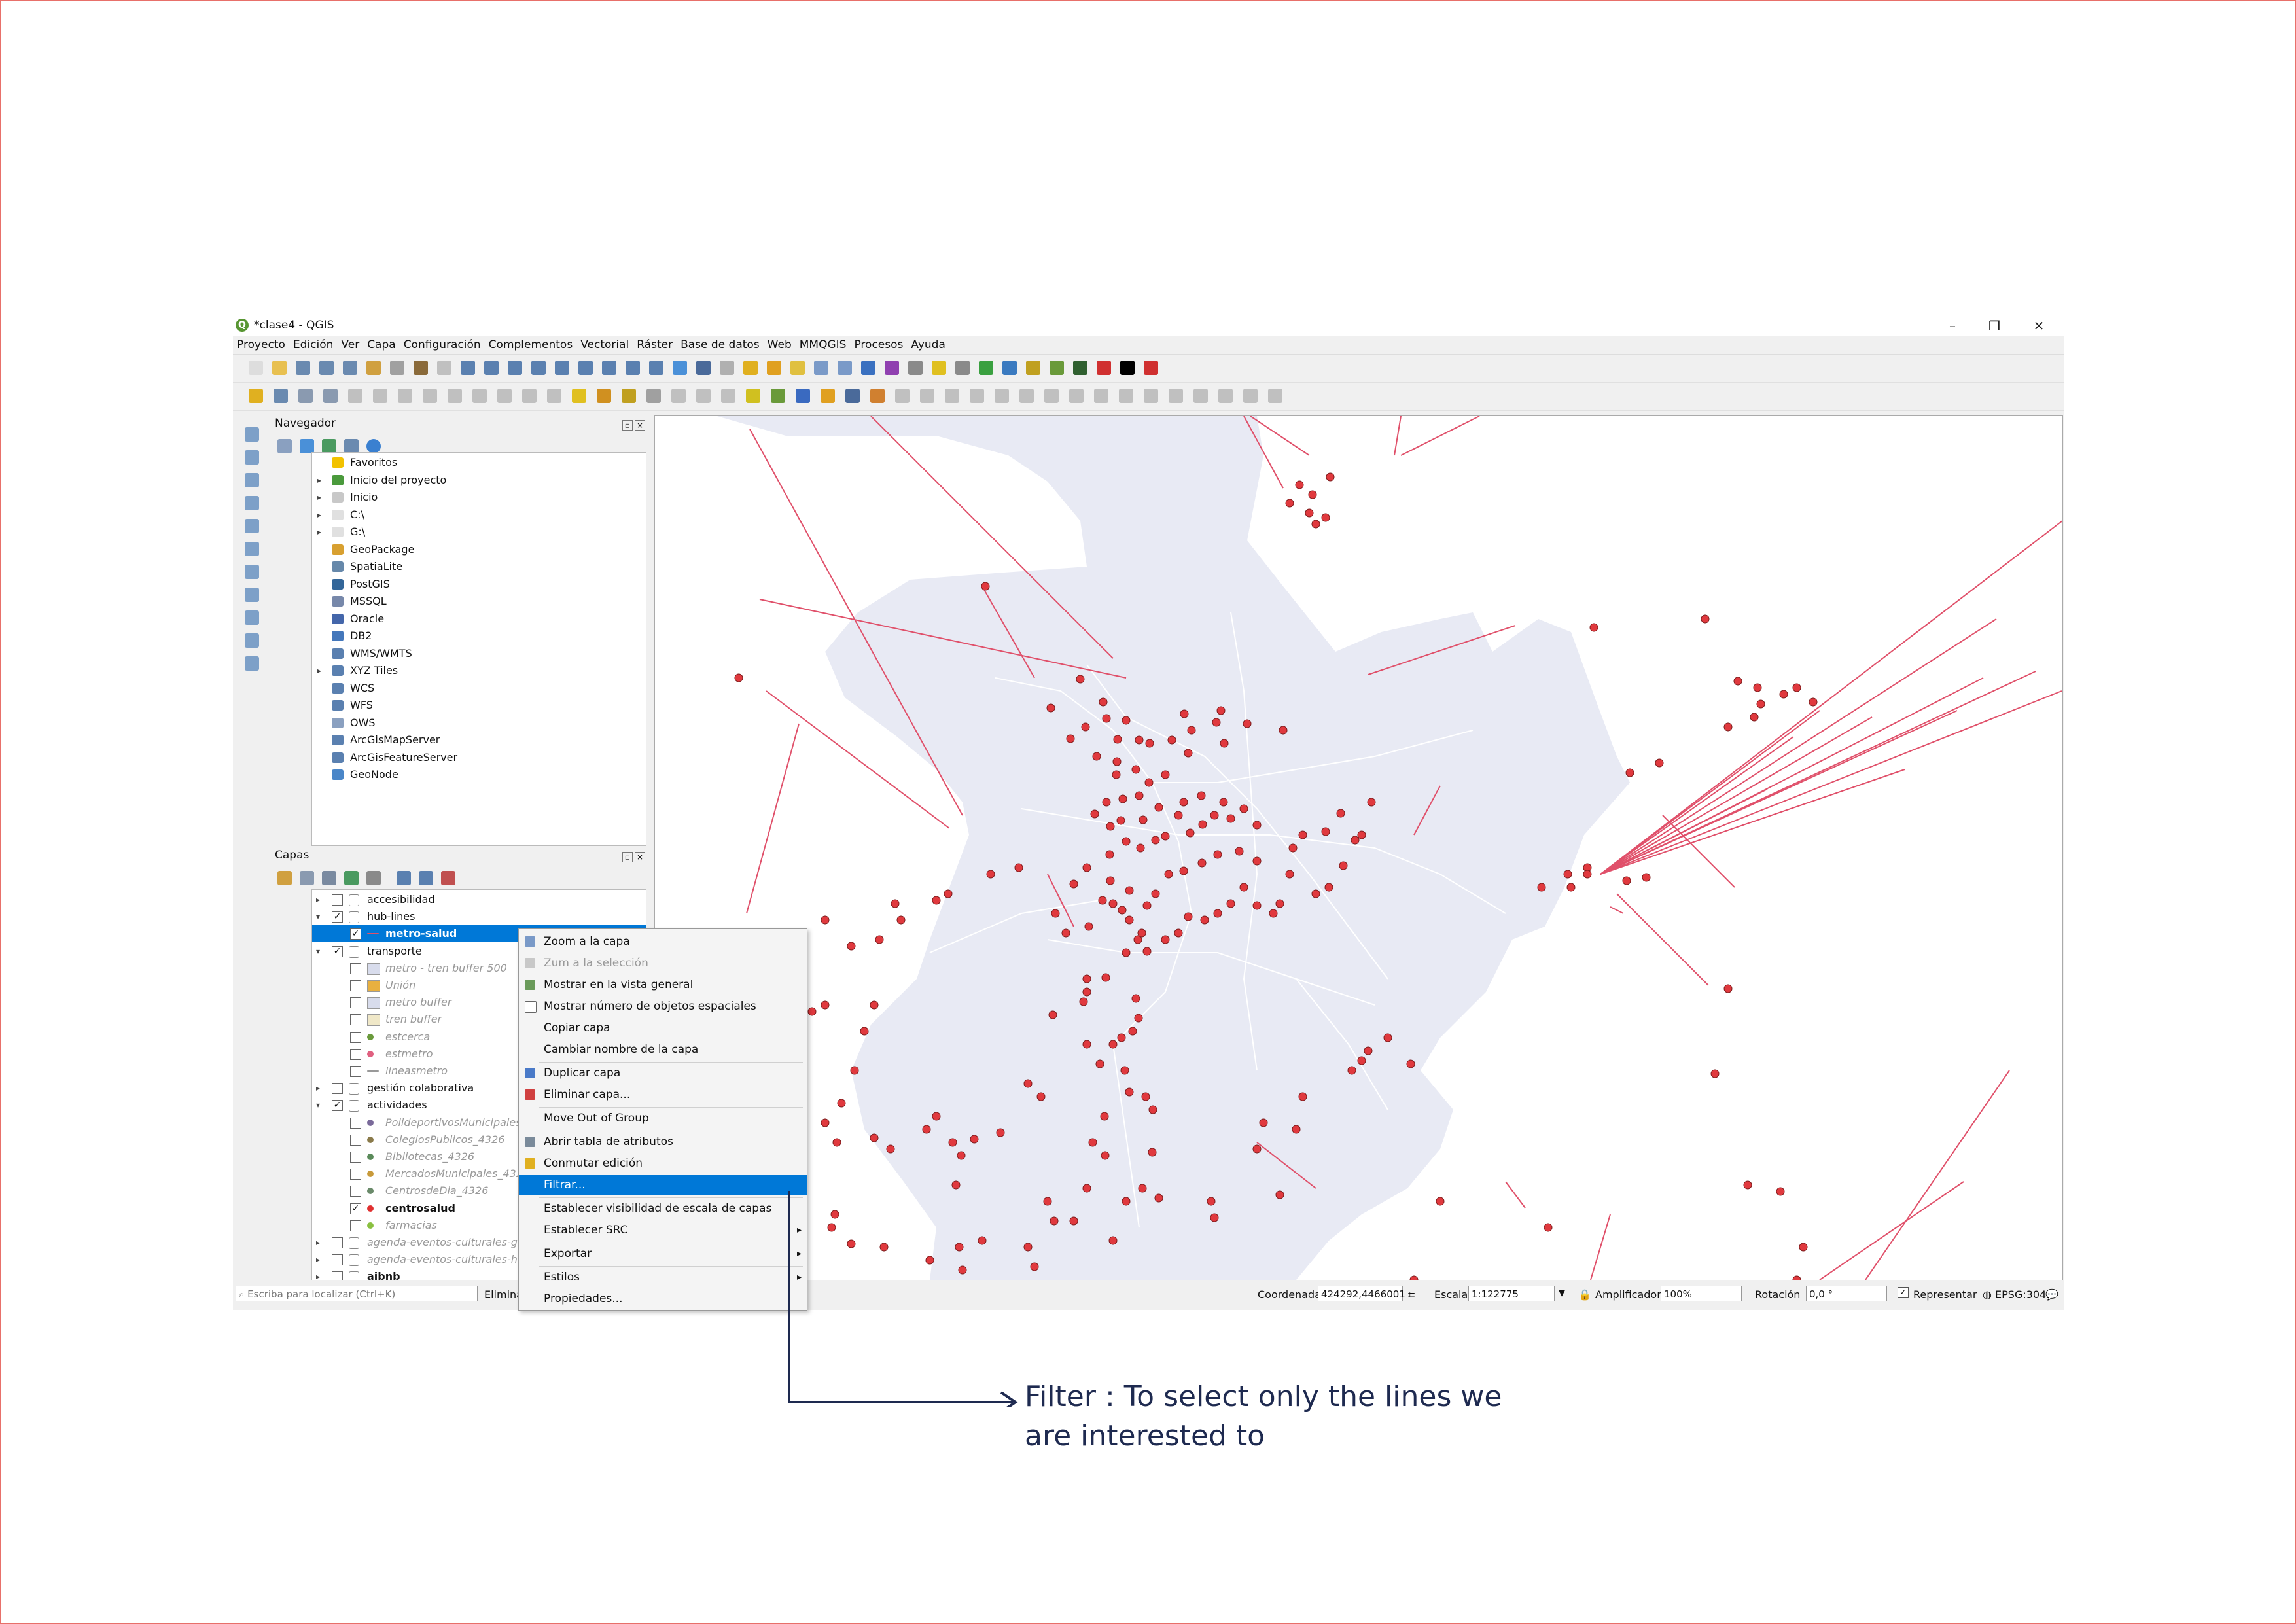 The width and height of the screenshot is (2296, 1624). What do you see at coordinates (479, 916) in the screenshot?
I see `layer-item: ▾ ✓ hub-lines` at bounding box center [479, 916].